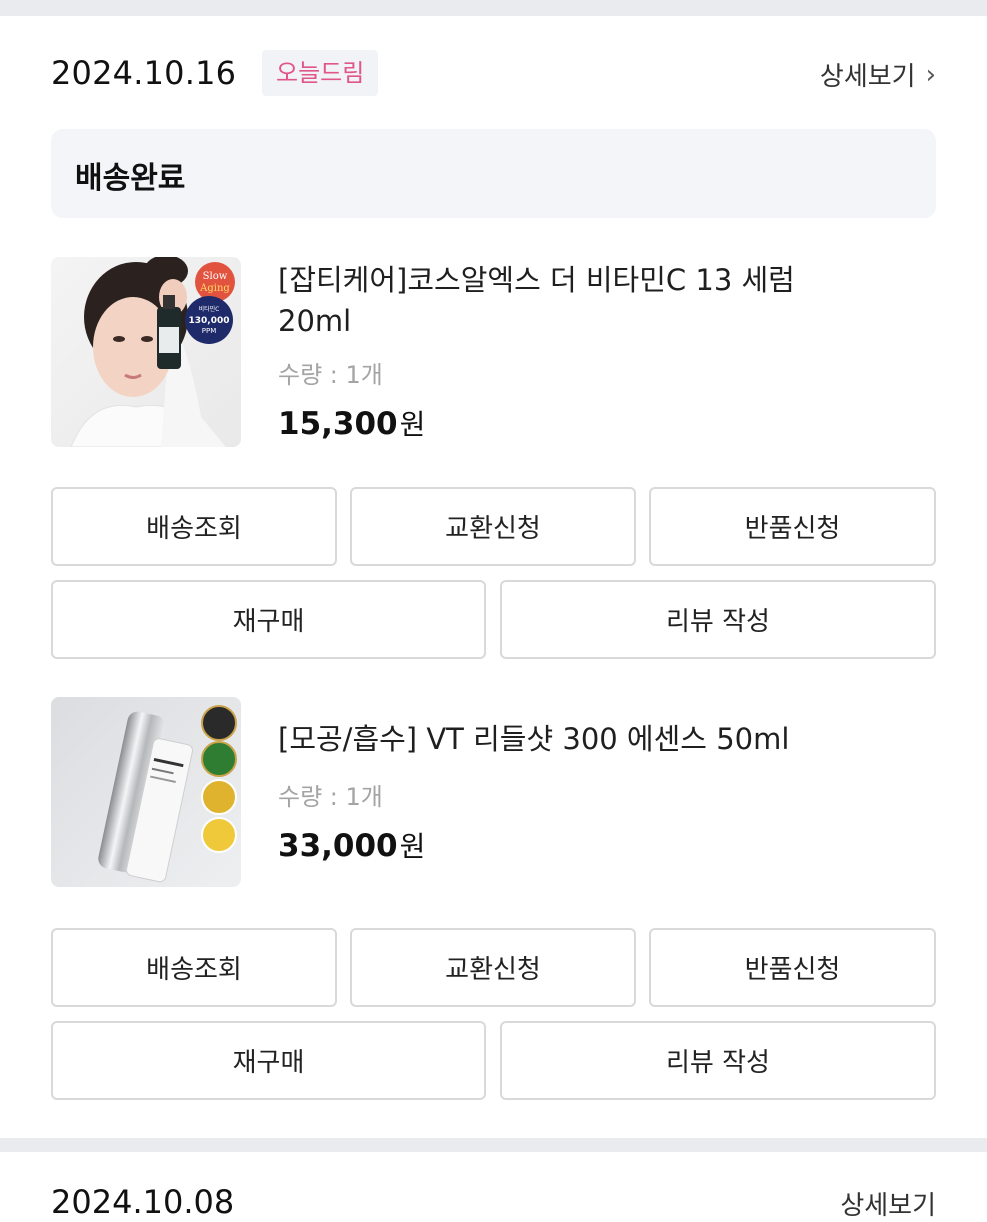 The height and width of the screenshot is (1222, 987). I want to click on product-price: 15,300 원, so click(351, 423).